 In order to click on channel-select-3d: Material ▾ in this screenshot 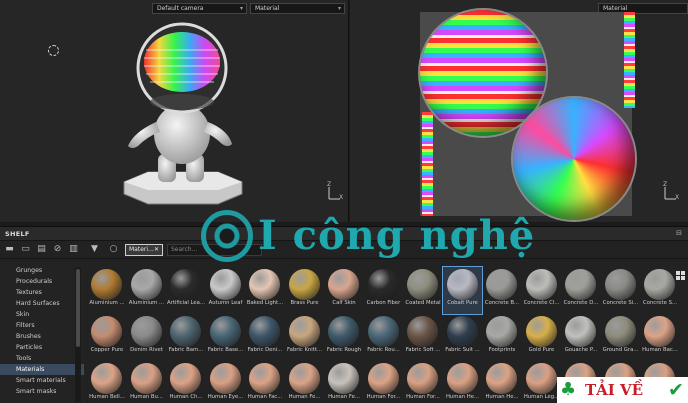, I will do `click(297, 8)`.